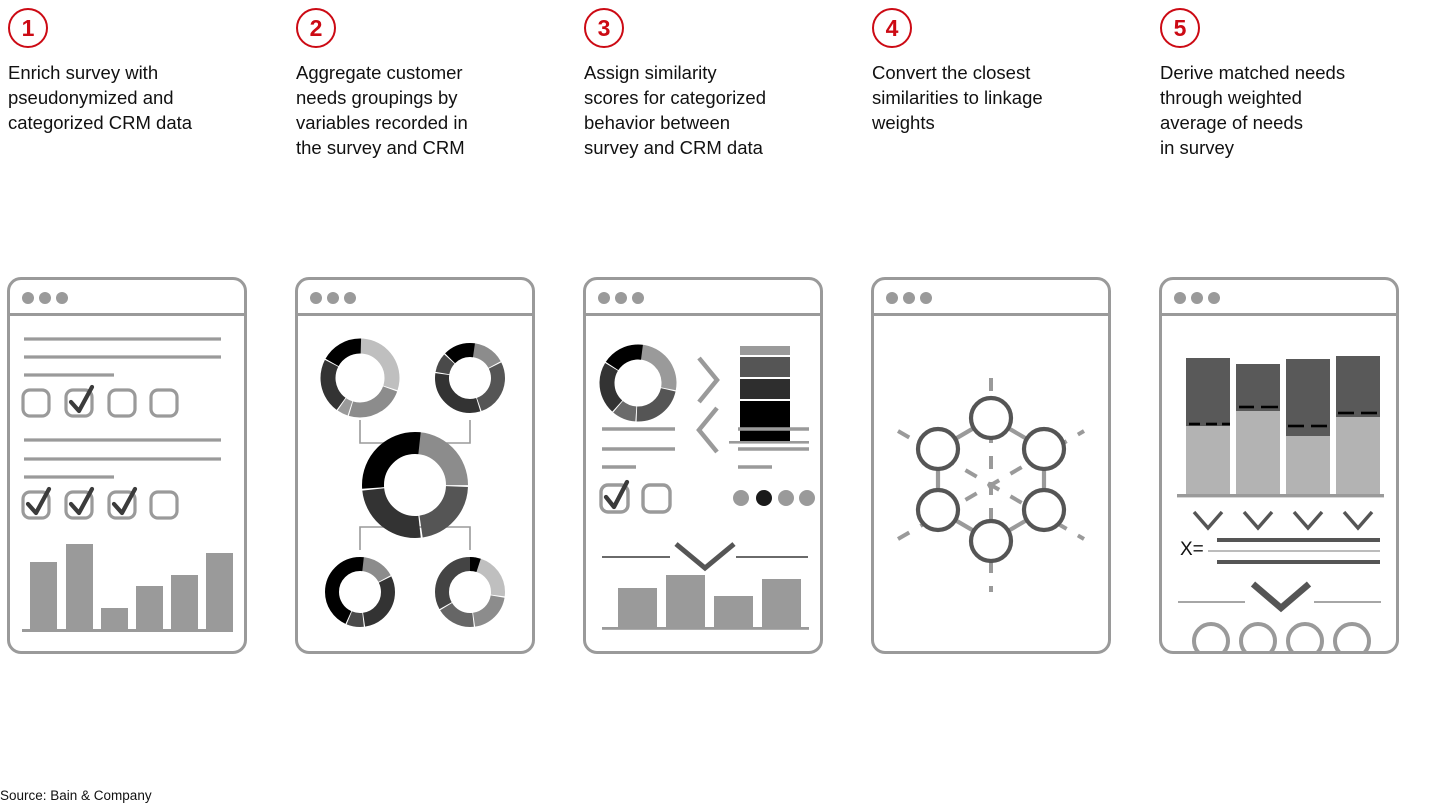 The height and width of the screenshot is (810, 1440). What do you see at coordinates (1044, 510) in the screenshot?
I see `node-bottom-right` at bounding box center [1044, 510].